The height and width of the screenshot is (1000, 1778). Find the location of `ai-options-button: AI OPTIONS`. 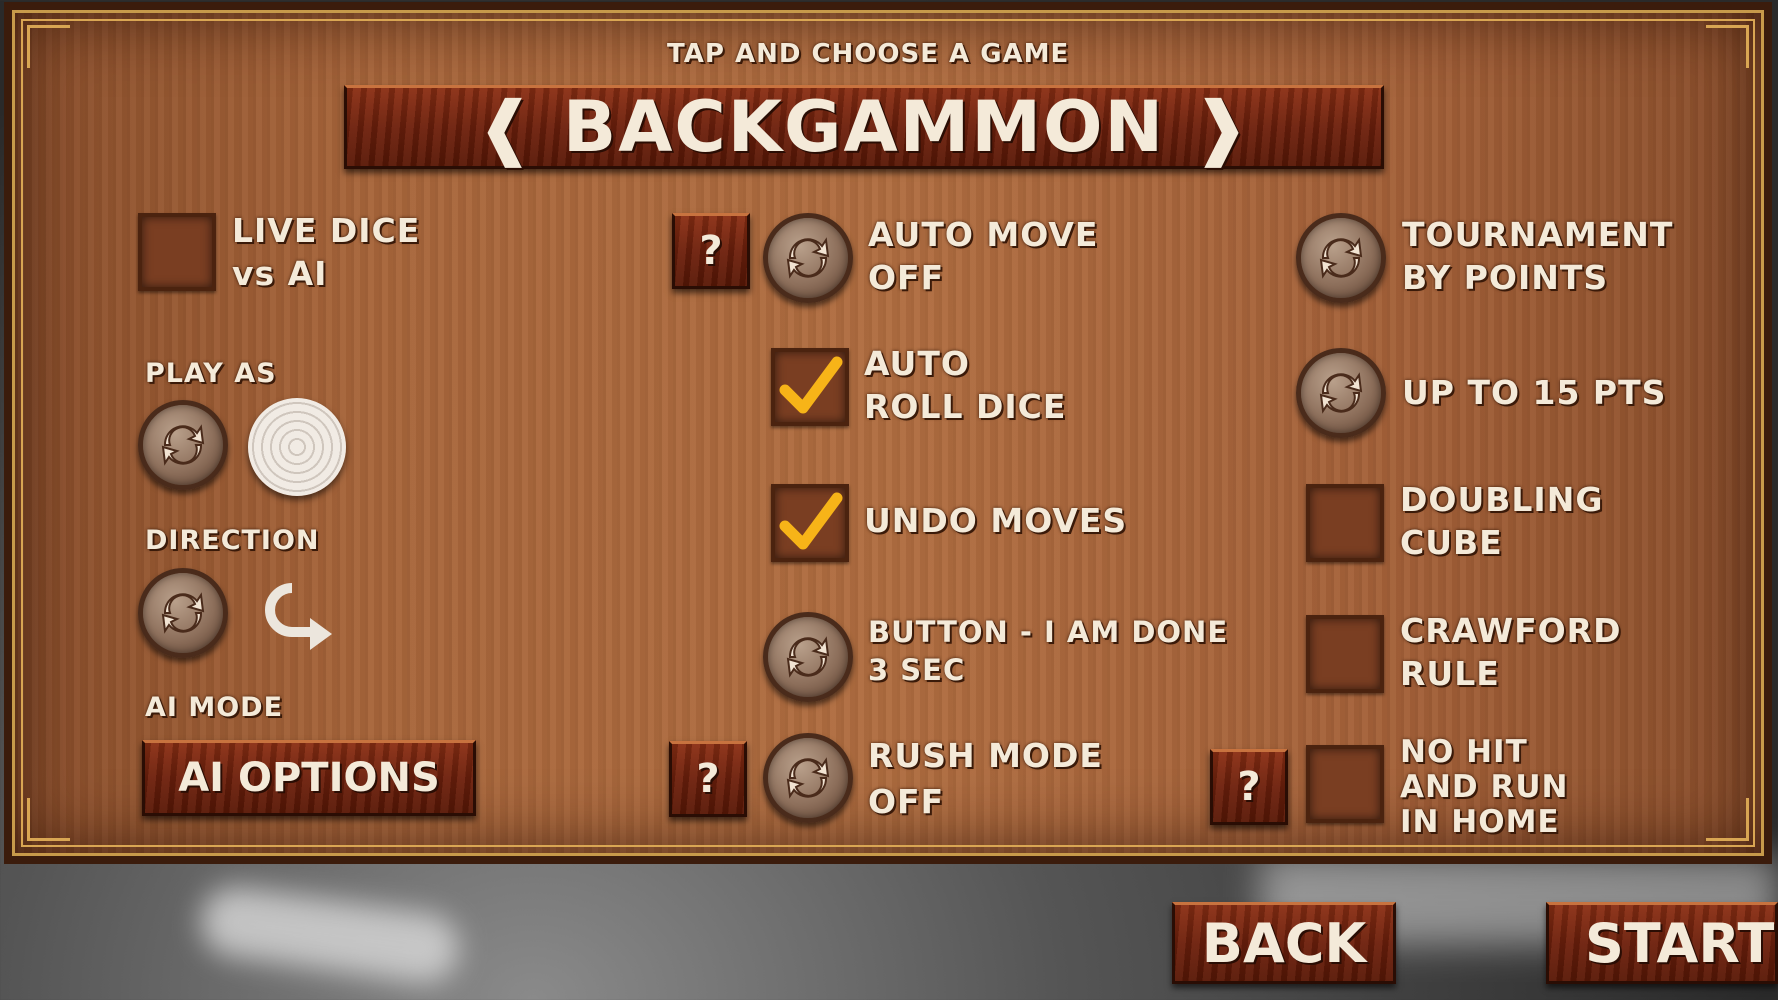

ai-options-button: AI OPTIONS is located at coordinates (309, 778).